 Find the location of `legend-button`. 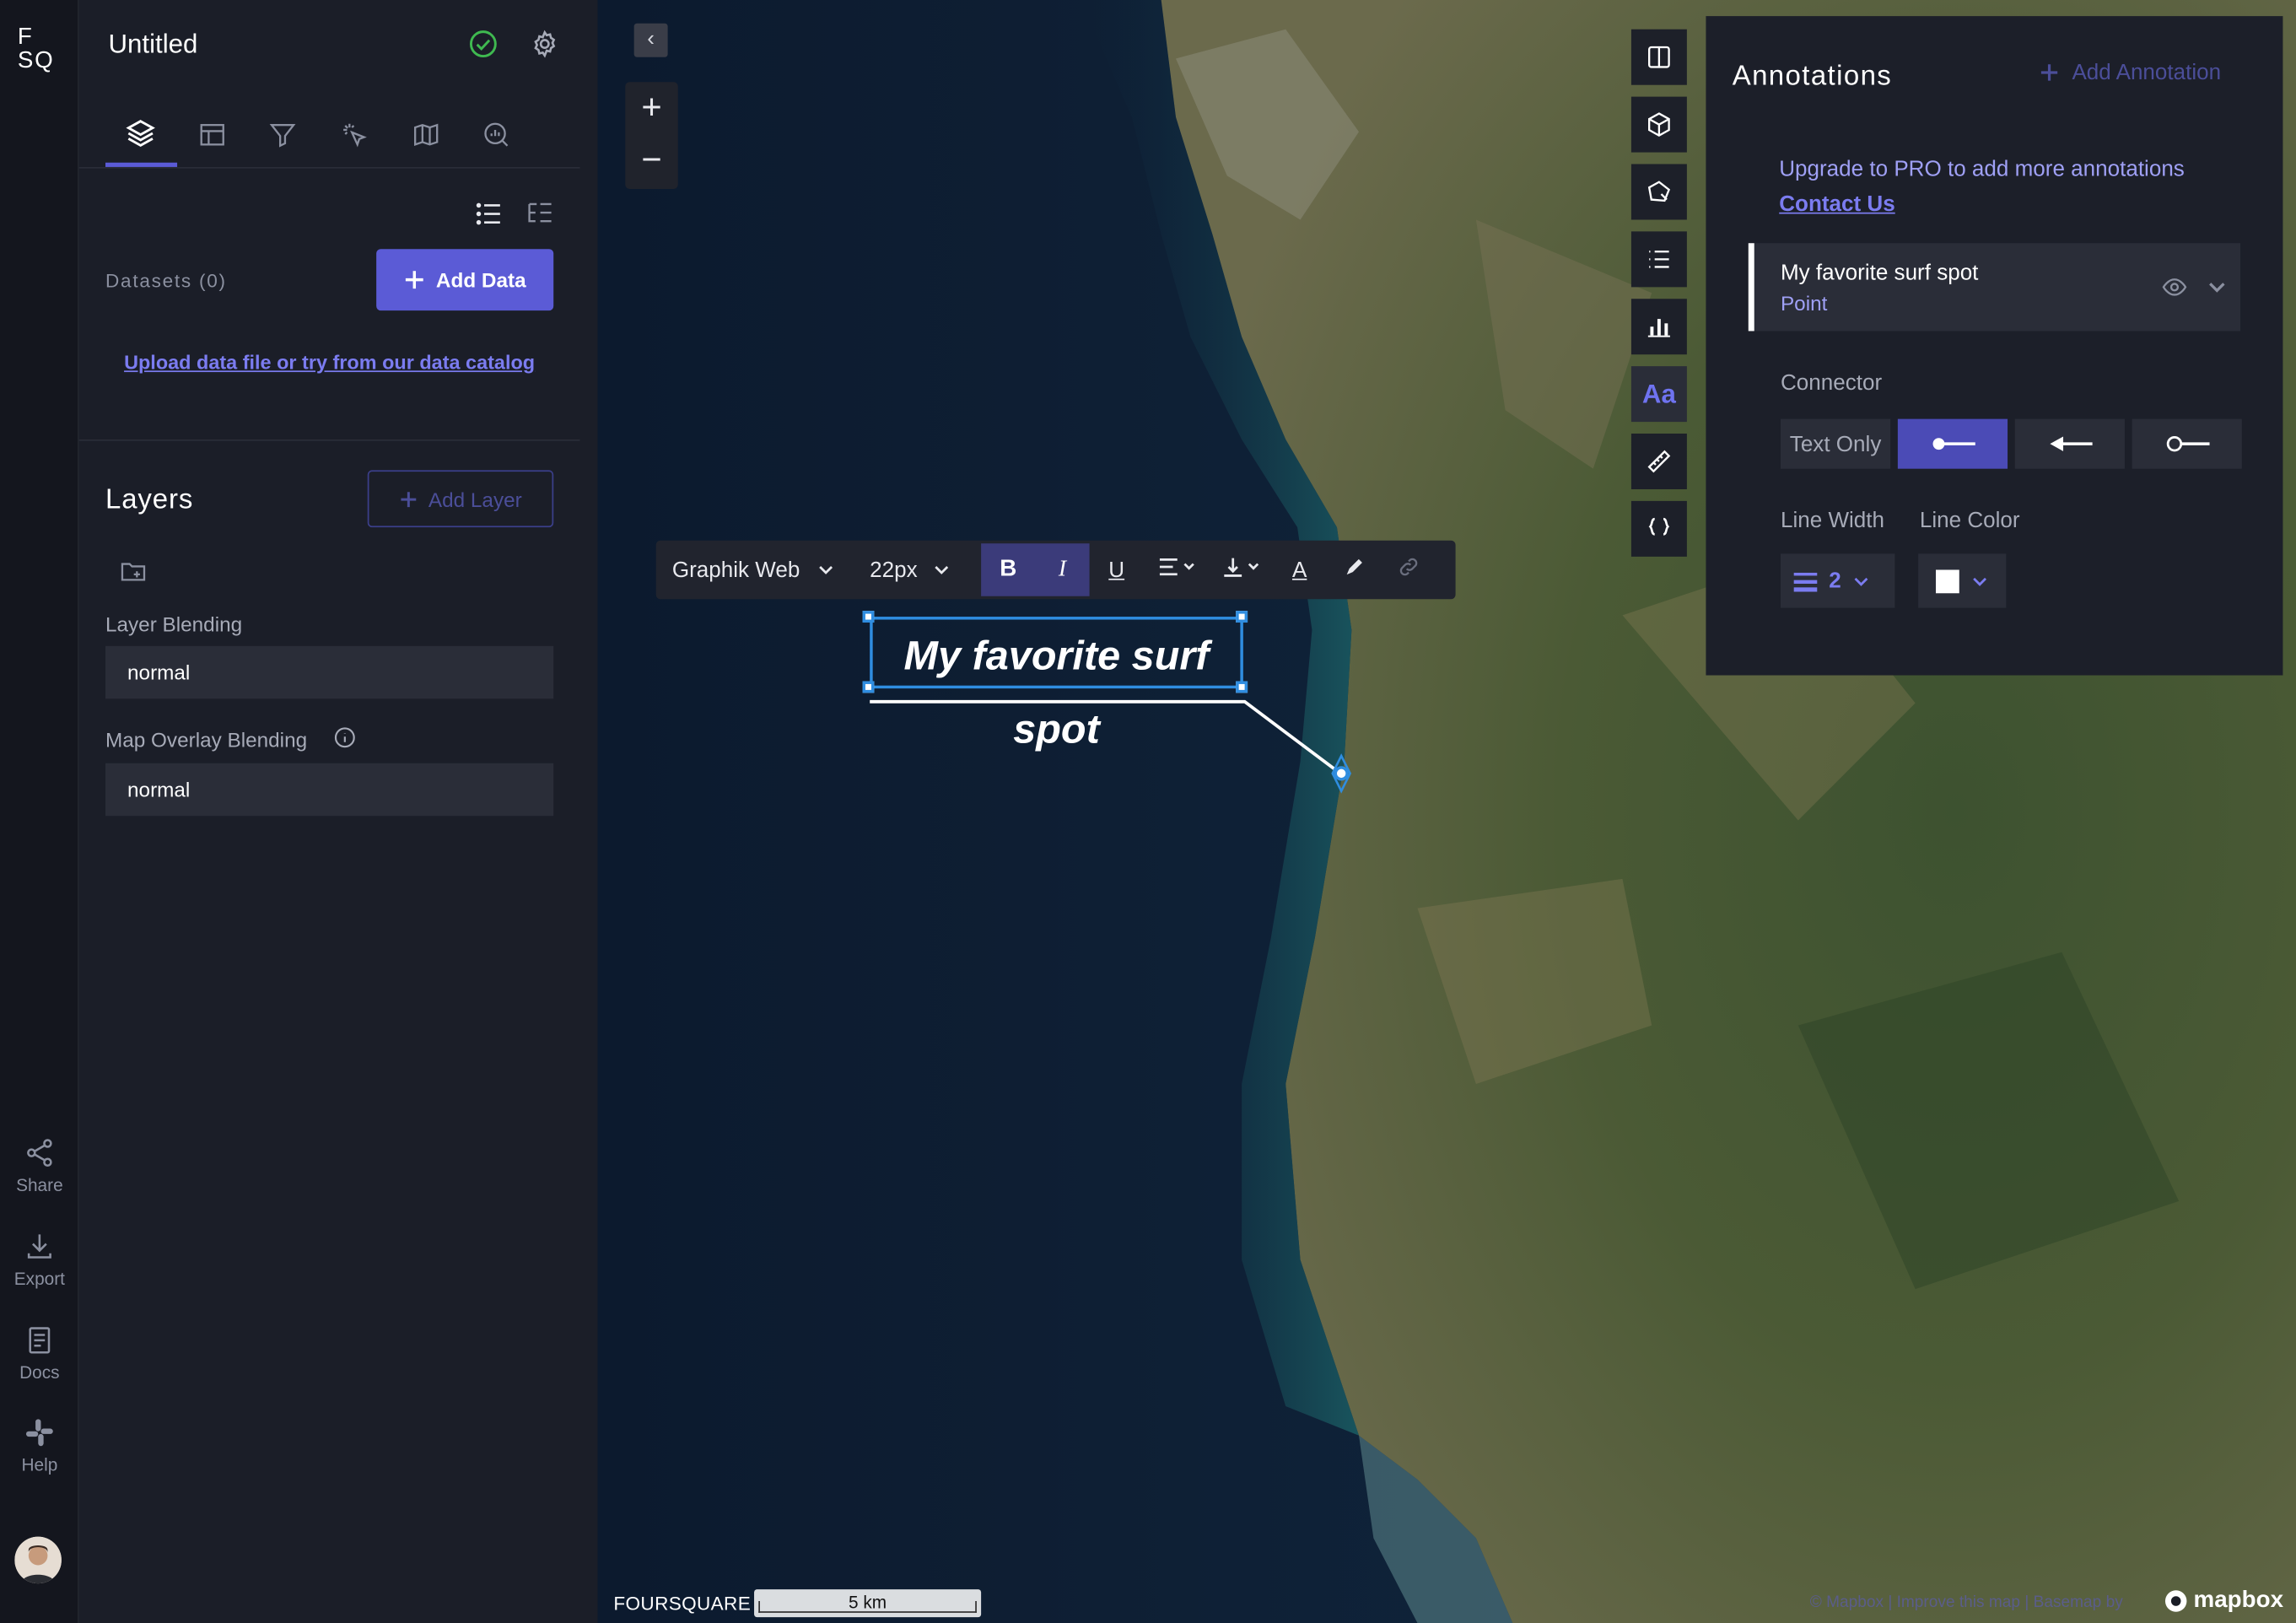

legend-button is located at coordinates (1658, 259).